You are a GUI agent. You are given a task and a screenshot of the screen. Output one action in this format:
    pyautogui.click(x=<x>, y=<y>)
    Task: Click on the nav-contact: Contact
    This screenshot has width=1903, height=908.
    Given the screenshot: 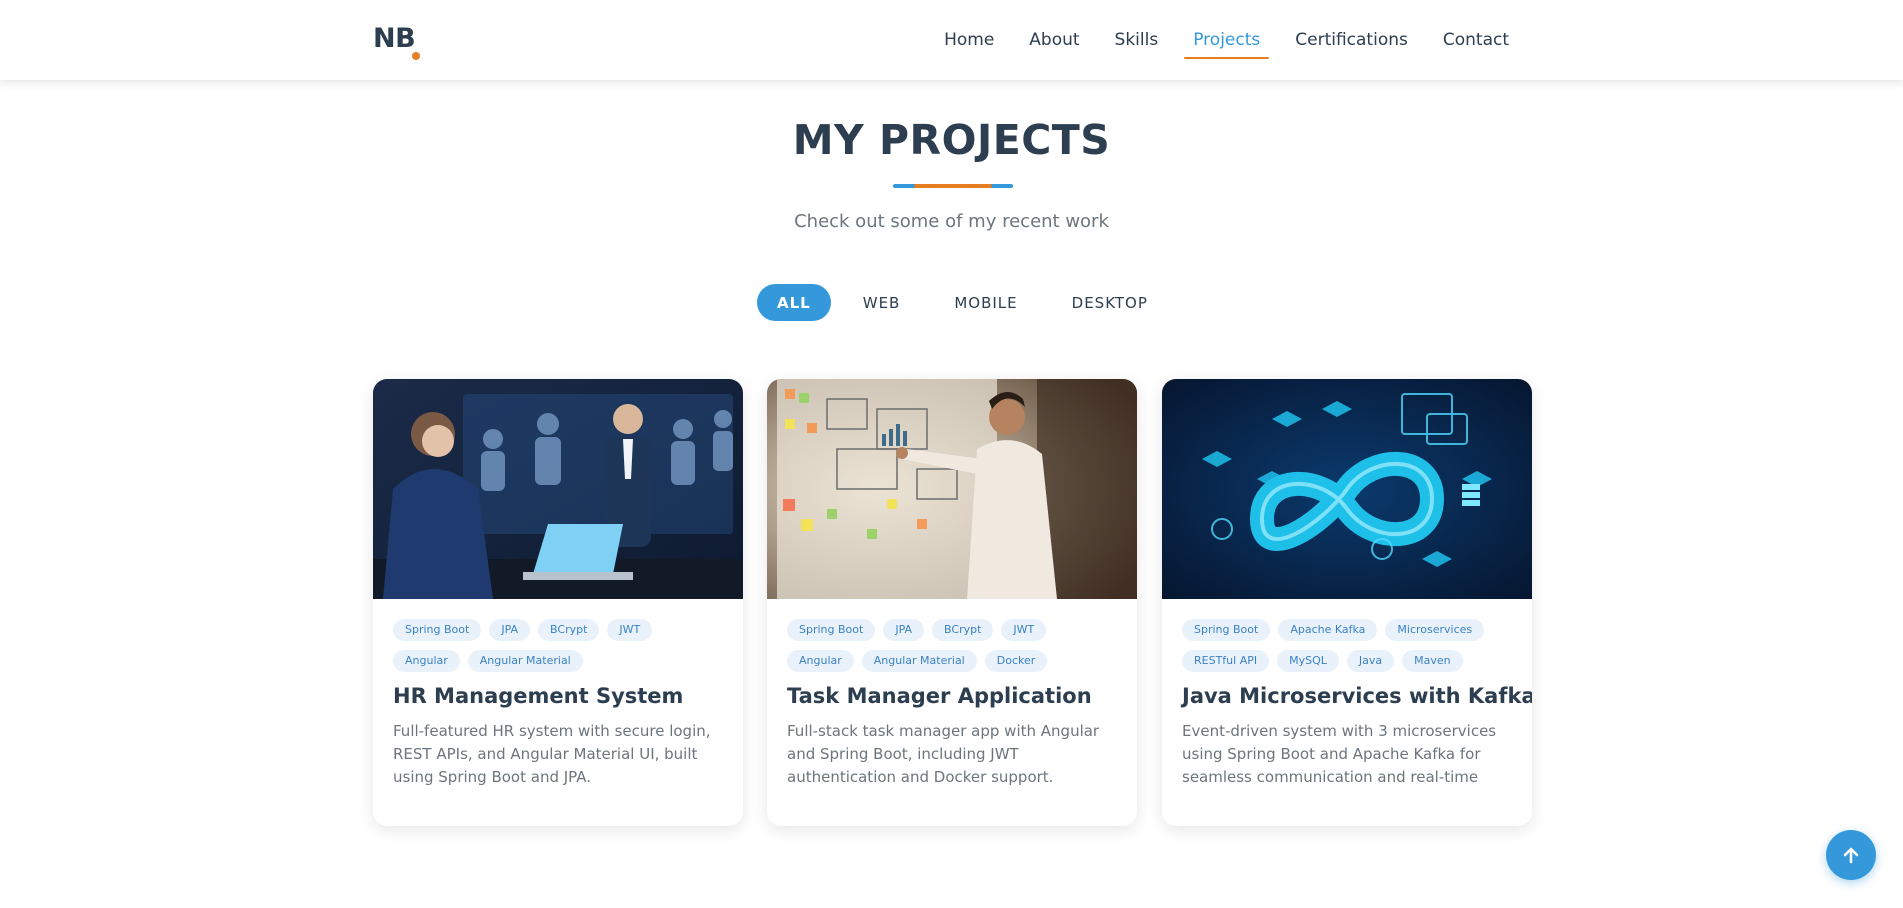 What is the action you would take?
    pyautogui.click(x=1476, y=40)
    